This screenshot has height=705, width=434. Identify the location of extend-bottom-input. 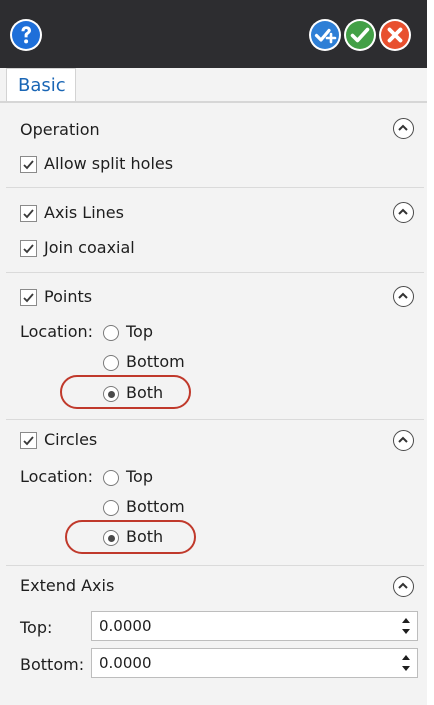
(237, 663).